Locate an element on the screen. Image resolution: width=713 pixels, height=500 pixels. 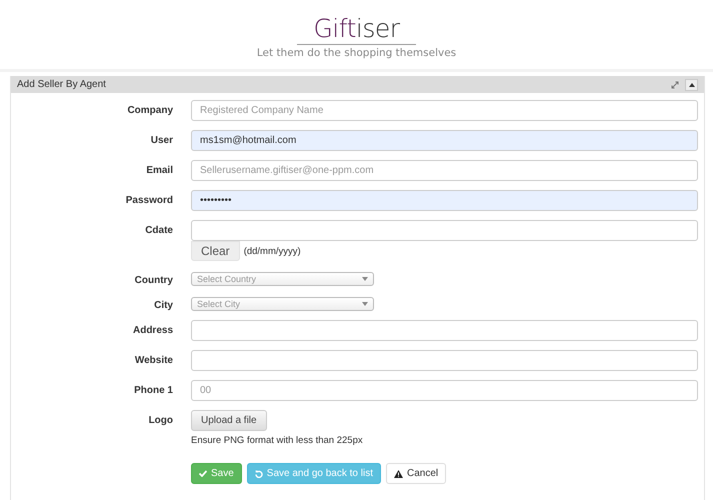
field-label: Cdate is located at coordinates (158, 230).